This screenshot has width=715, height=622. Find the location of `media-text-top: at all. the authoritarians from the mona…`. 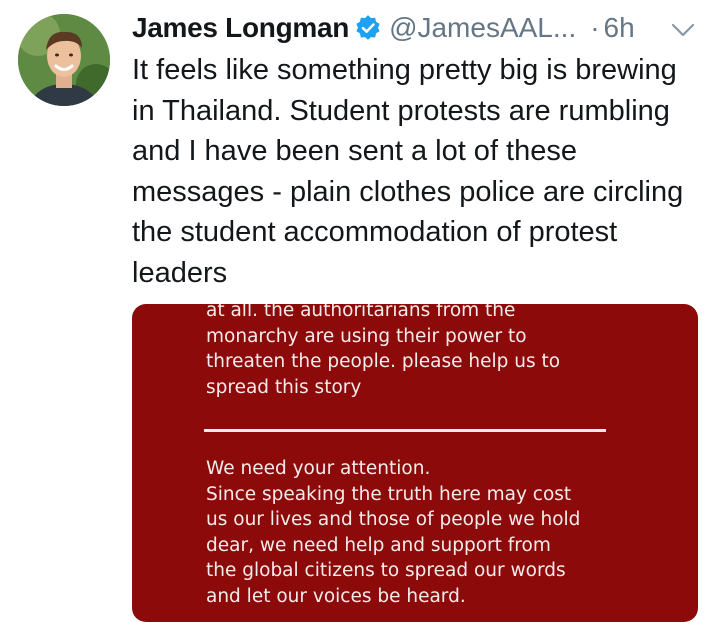

media-text-top: at all. the authoritarians from the mona… is located at coordinates (383, 351).